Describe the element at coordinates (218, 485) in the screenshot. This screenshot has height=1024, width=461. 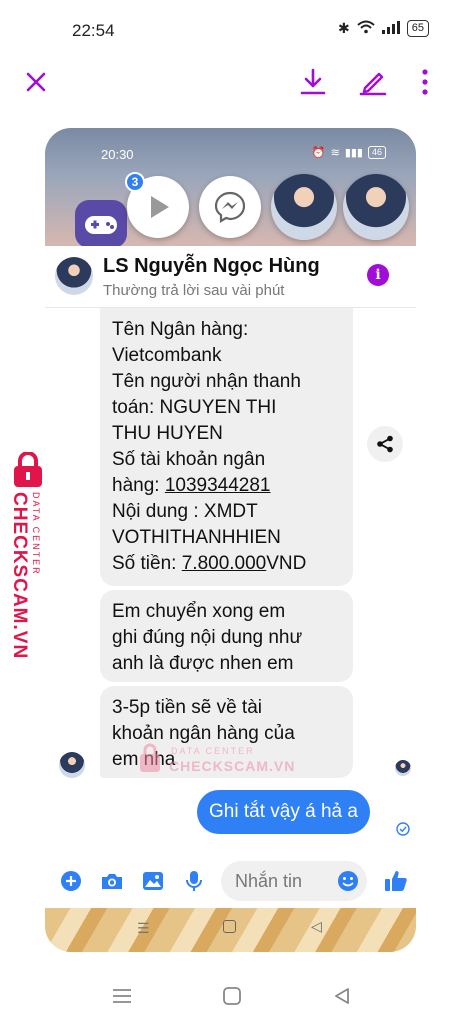
I see `account-number-link: 1039344281` at that location.